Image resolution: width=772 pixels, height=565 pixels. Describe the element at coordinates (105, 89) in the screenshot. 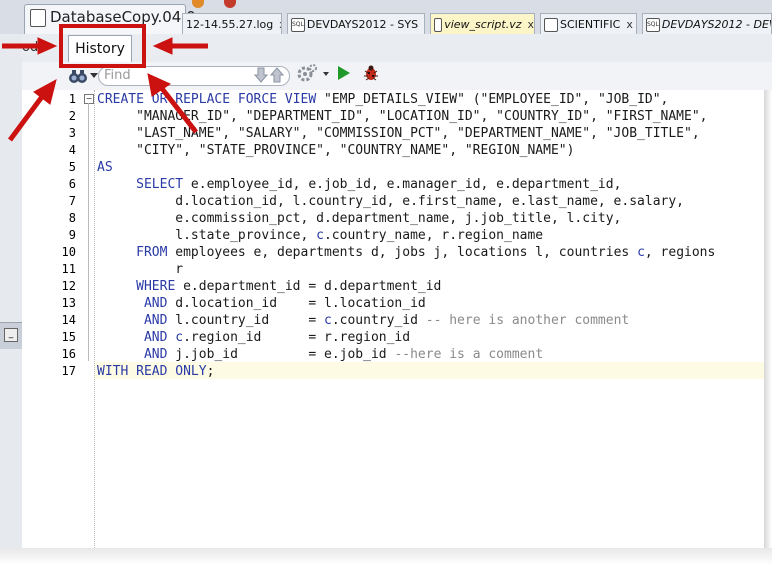

I see `annotation-arrows` at that location.